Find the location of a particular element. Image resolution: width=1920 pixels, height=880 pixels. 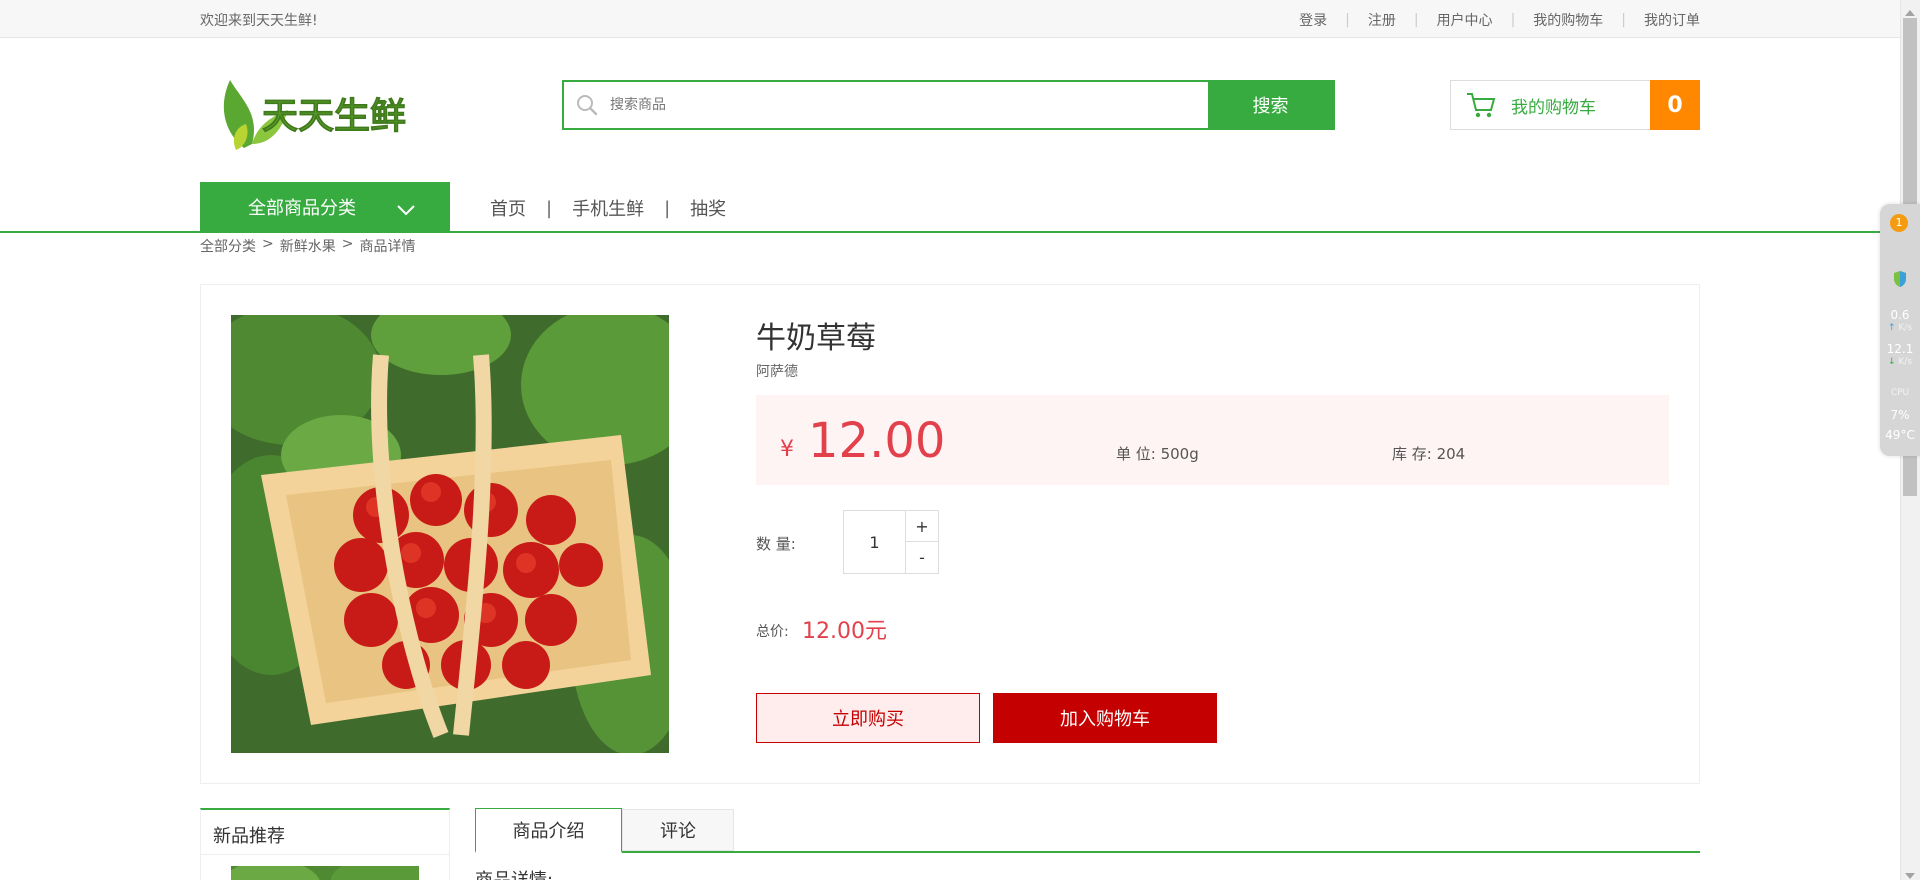

product-name: 牛奶草莓 is located at coordinates (816, 338).